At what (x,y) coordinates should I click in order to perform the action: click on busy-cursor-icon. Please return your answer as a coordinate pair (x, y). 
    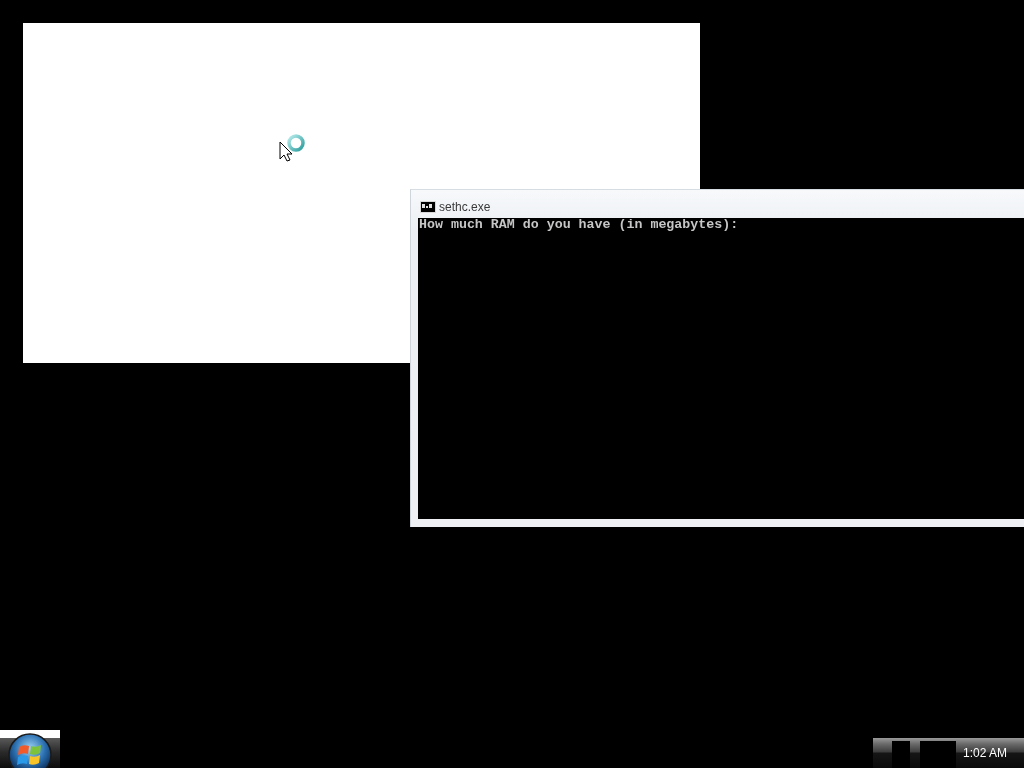
    Looking at the image, I should click on (292, 147).